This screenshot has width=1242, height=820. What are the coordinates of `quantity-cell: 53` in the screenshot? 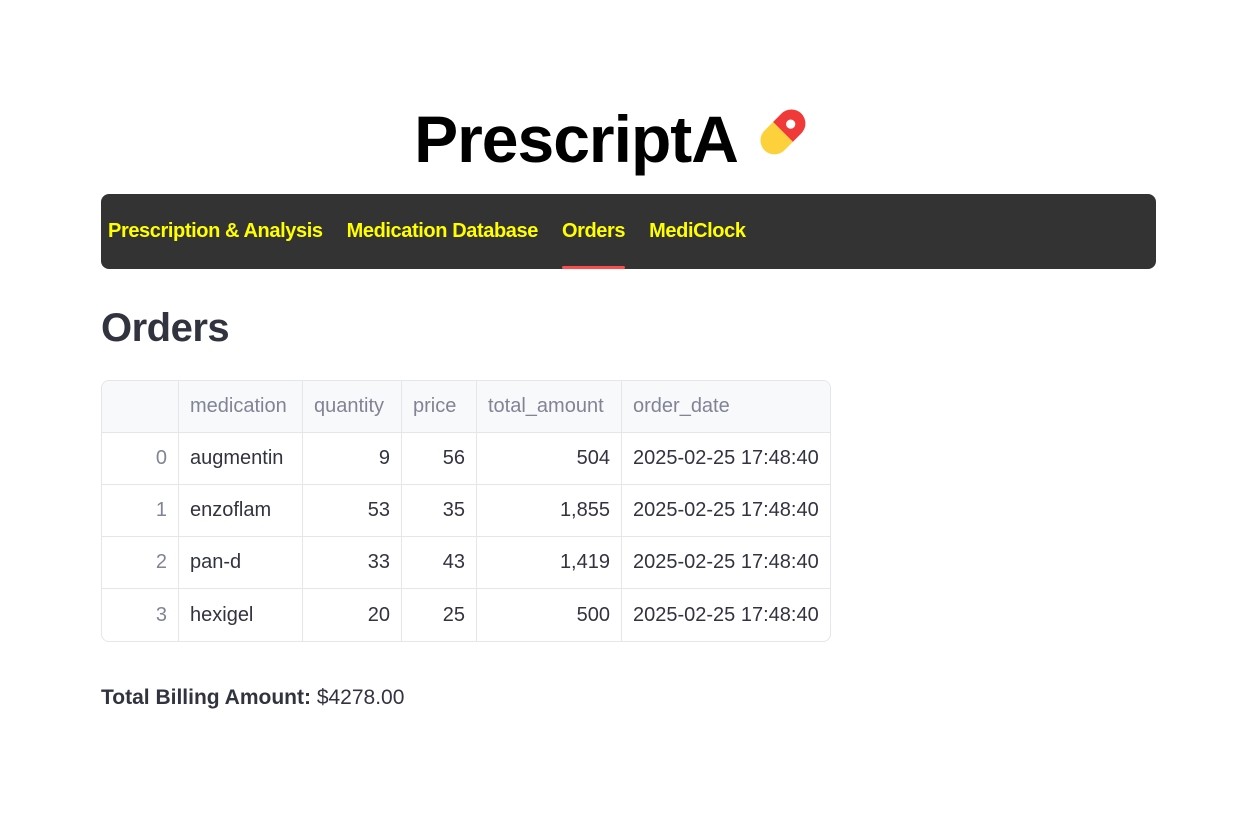 It's located at (352, 511).